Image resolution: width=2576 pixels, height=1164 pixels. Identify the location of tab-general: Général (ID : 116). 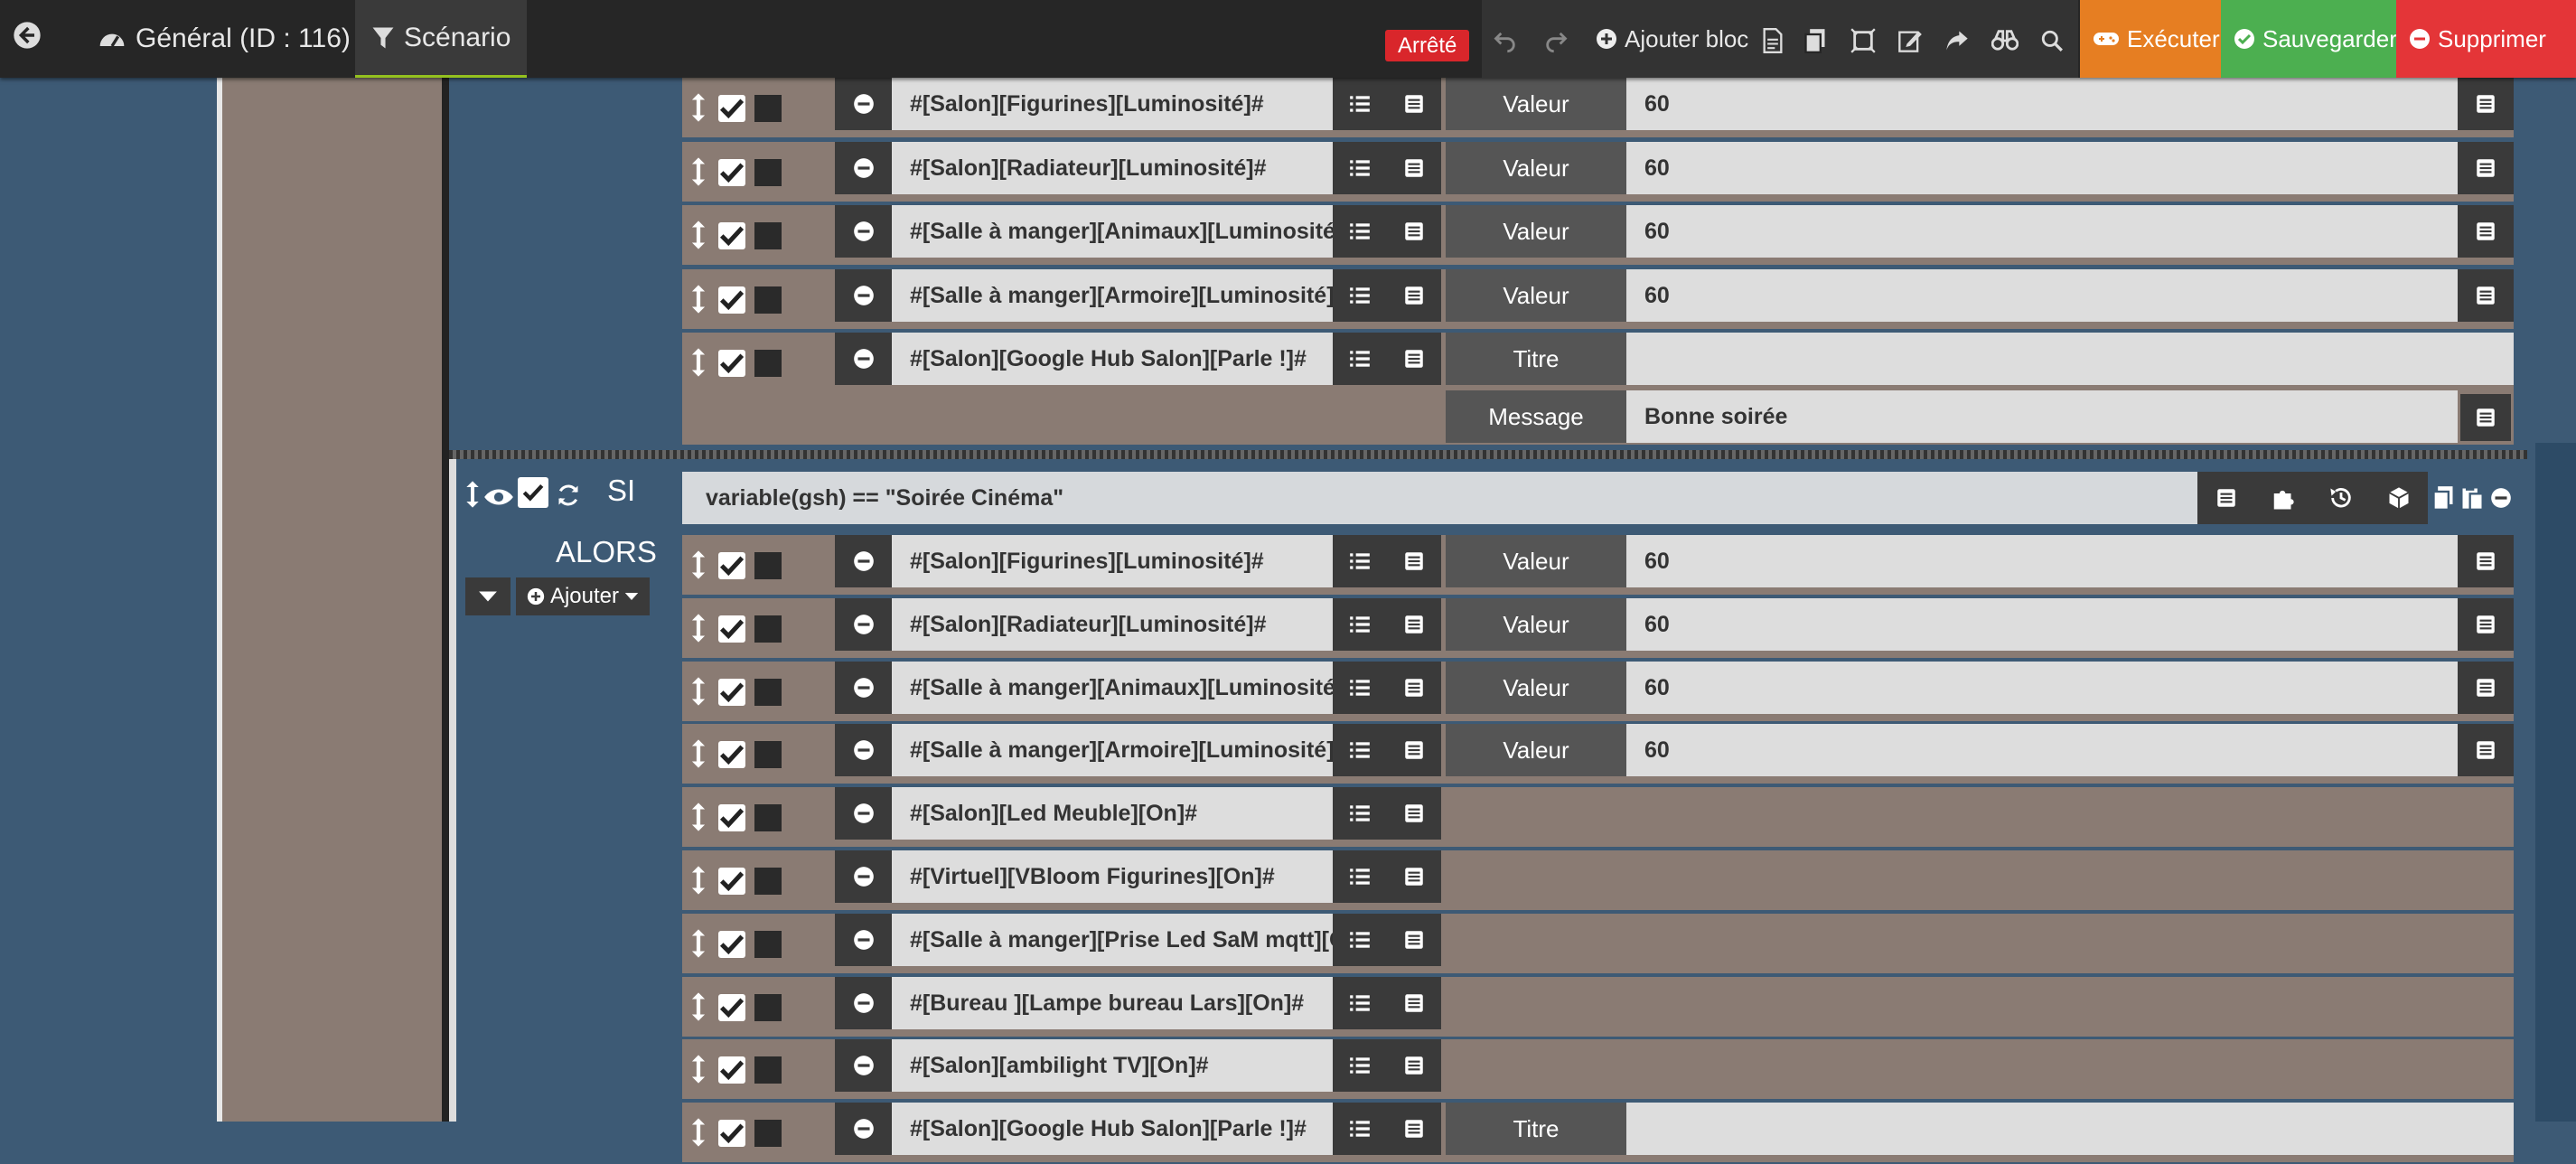
(224, 39).